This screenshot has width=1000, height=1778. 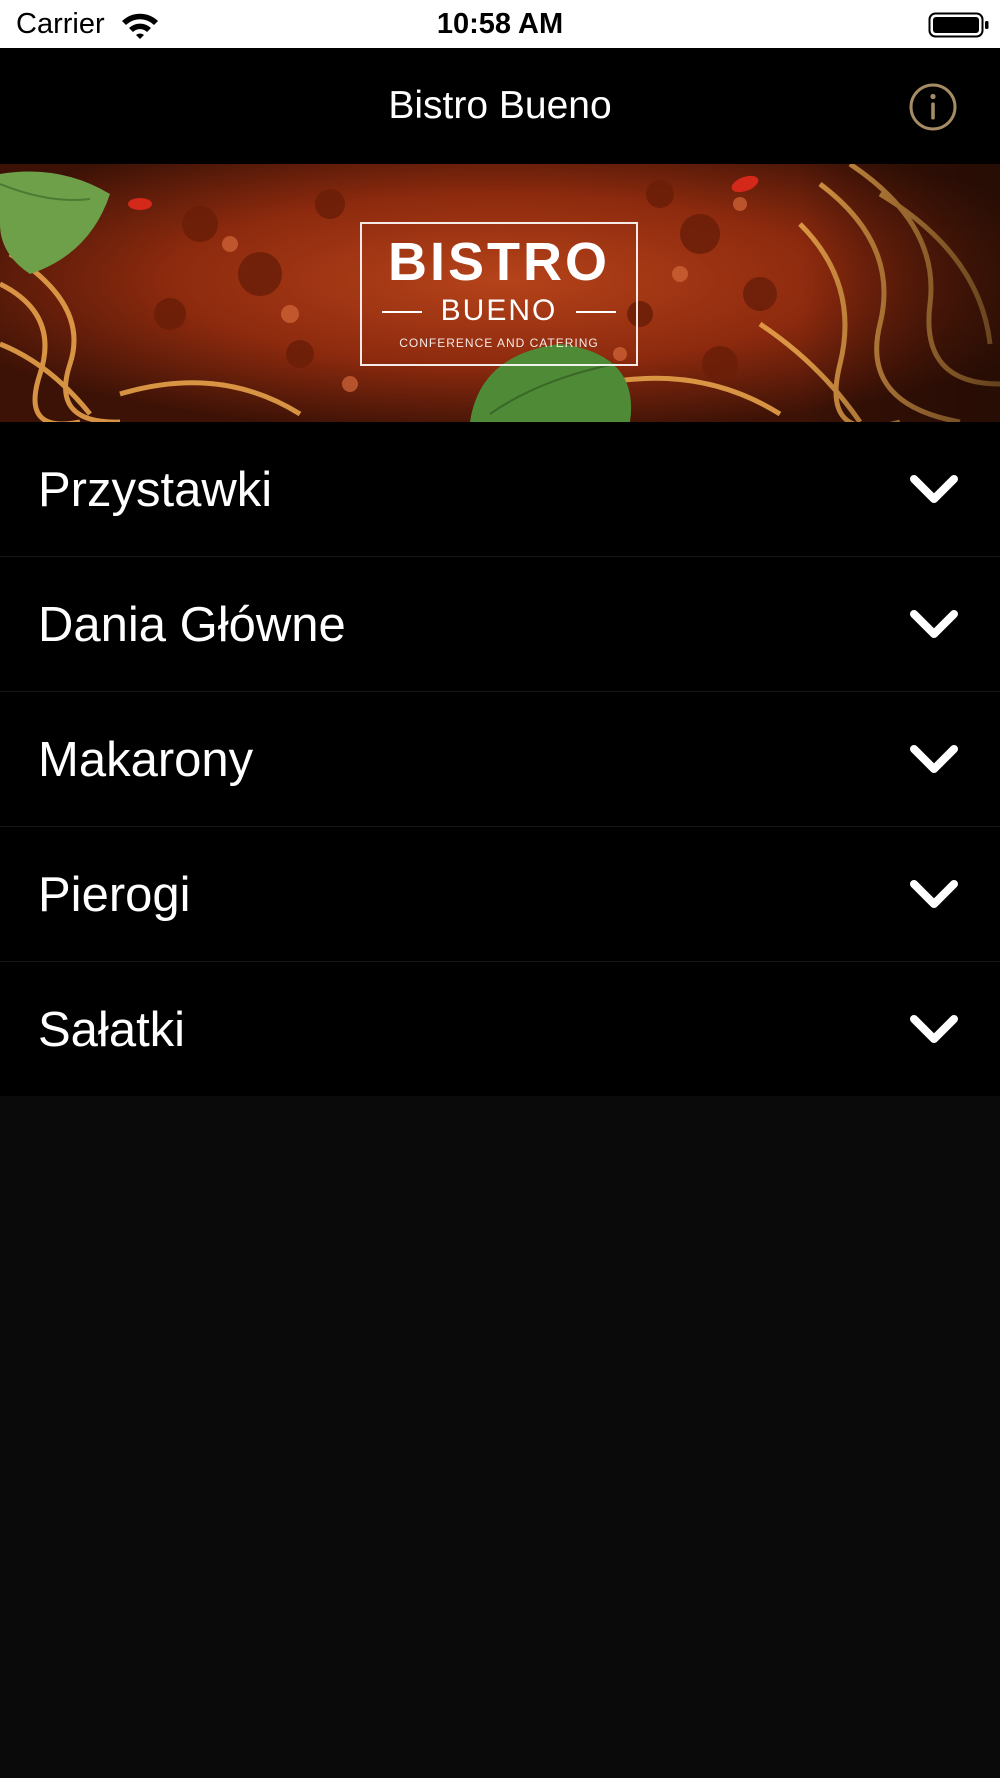 I want to click on menu-category-label: Przystawki, so click(x=155, y=490).